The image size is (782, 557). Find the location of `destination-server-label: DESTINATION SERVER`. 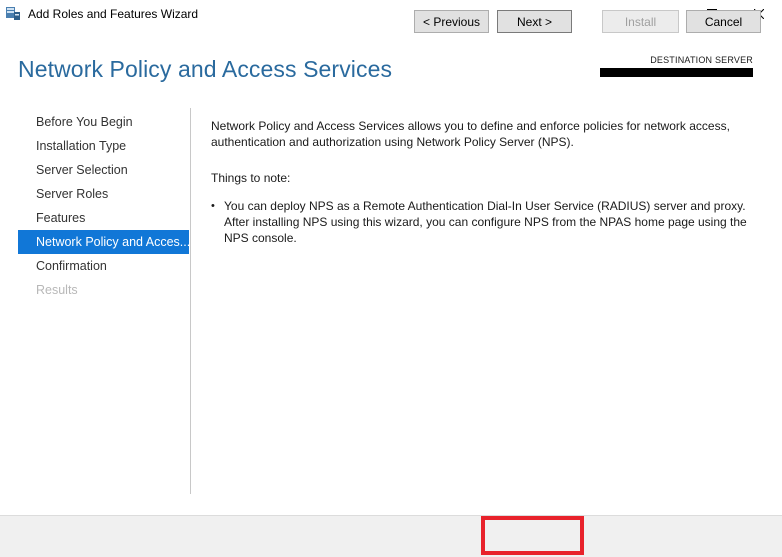

destination-server-label: DESTINATION SERVER is located at coordinates (701, 60).